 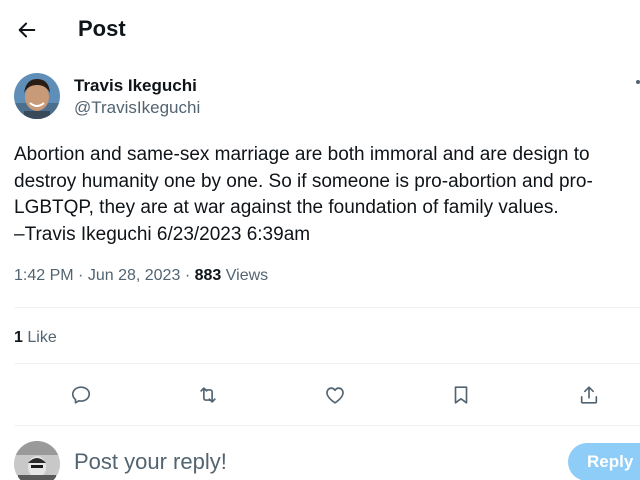 What do you see at coordinates (42, 337) in the screenshot?
I see `likes-label: Like` at bounding box center [42, 337].